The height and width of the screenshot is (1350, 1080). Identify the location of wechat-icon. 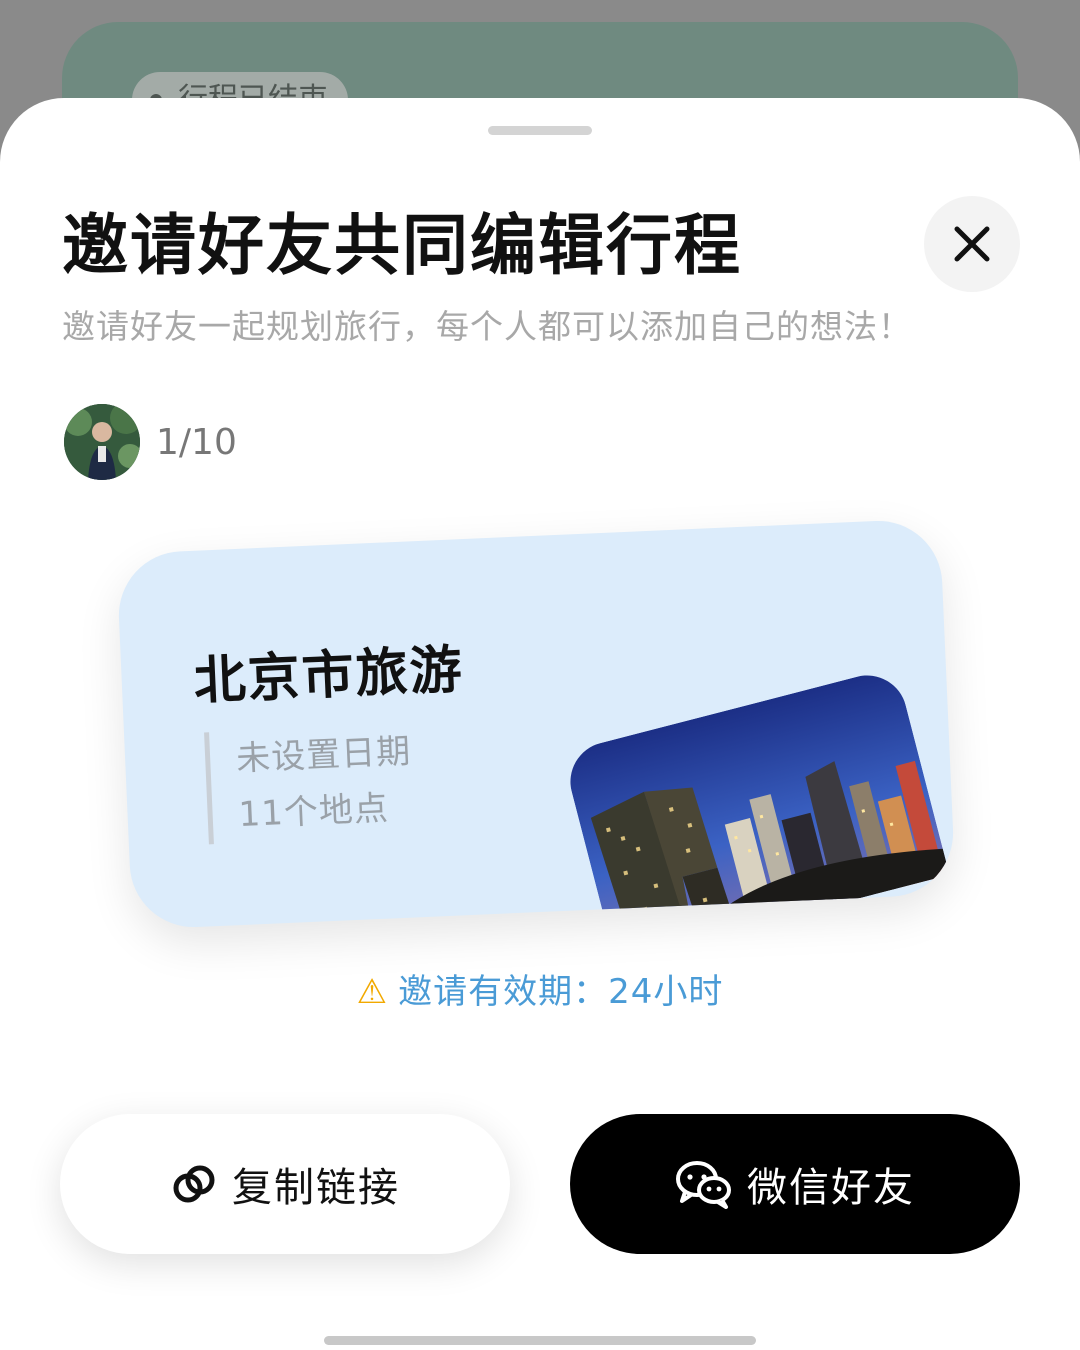
(703, 1185).